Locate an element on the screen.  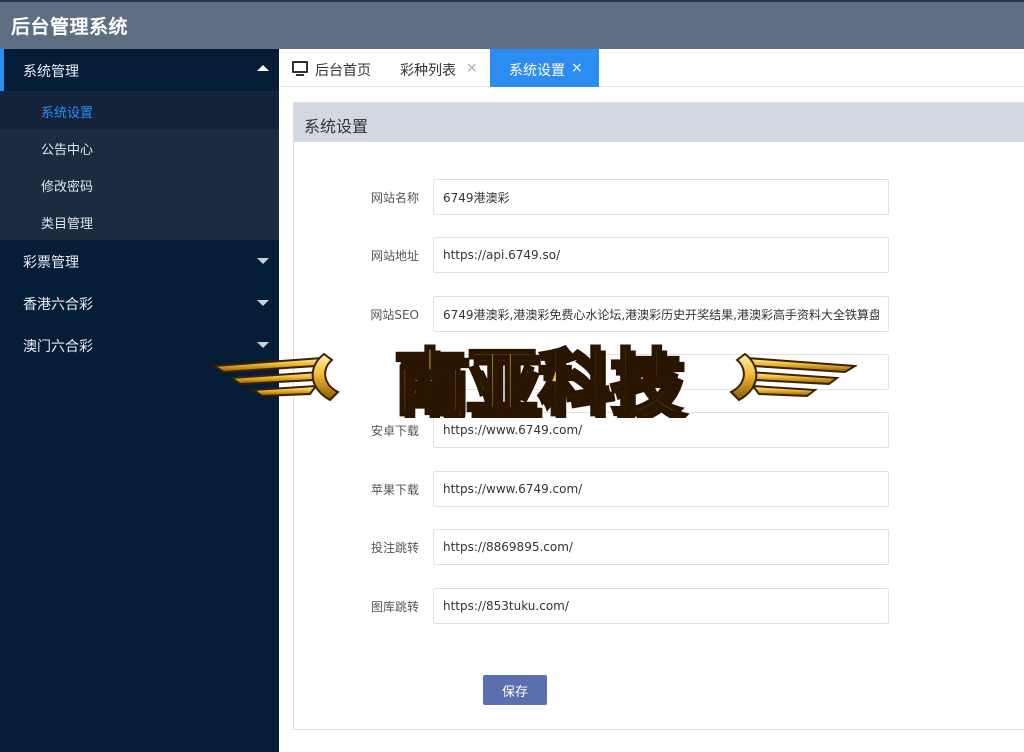
sidebar-item-system-settings: 系统设置 is located at coordinates (139, 110).